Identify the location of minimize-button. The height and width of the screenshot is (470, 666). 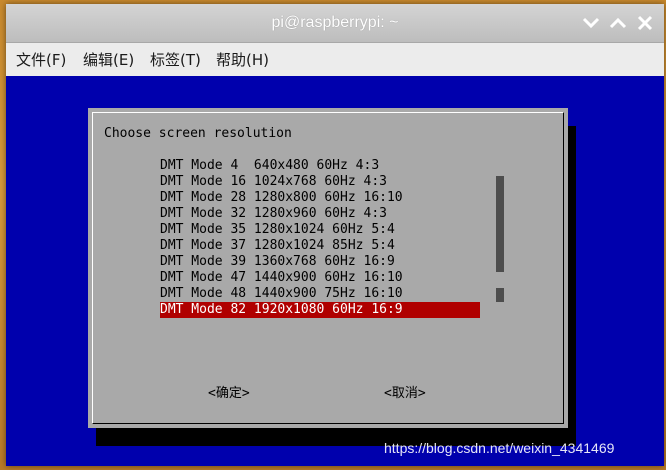
(591, 23).